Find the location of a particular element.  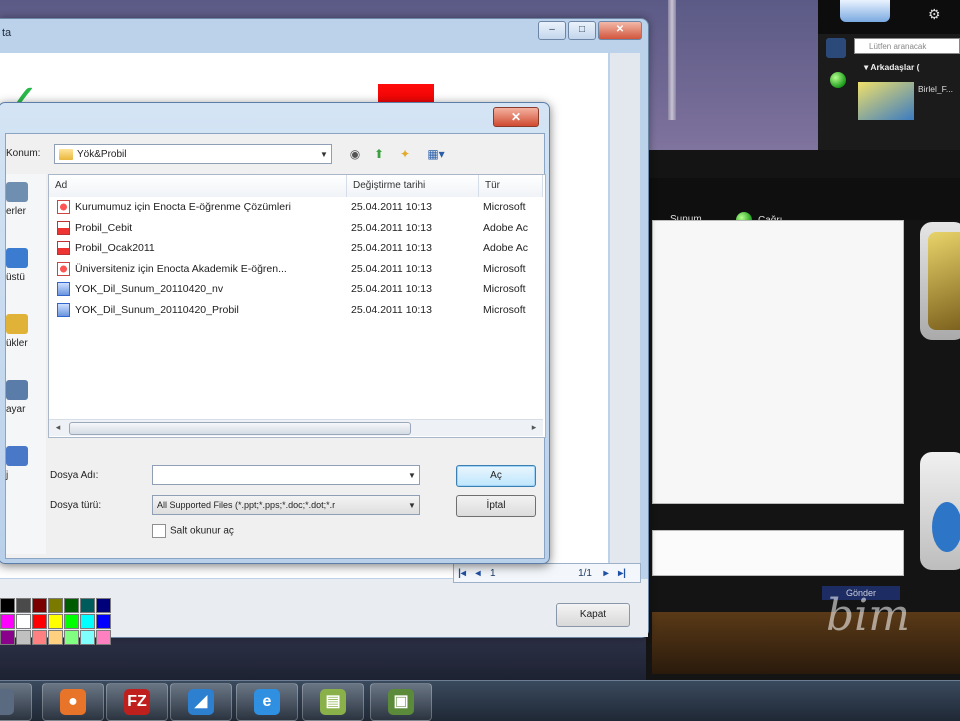

view-menu-icon: ▦▾ is located at coordinates (436, 154).